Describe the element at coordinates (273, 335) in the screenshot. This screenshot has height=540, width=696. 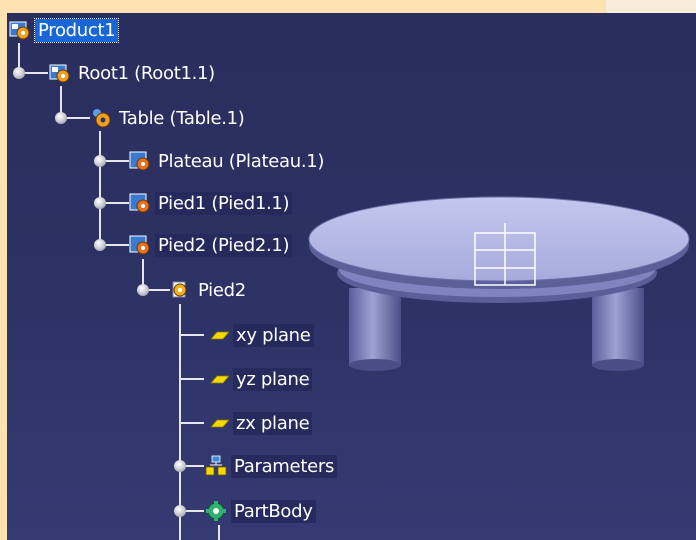
I see `tree-node-label: xy plane` at that location.